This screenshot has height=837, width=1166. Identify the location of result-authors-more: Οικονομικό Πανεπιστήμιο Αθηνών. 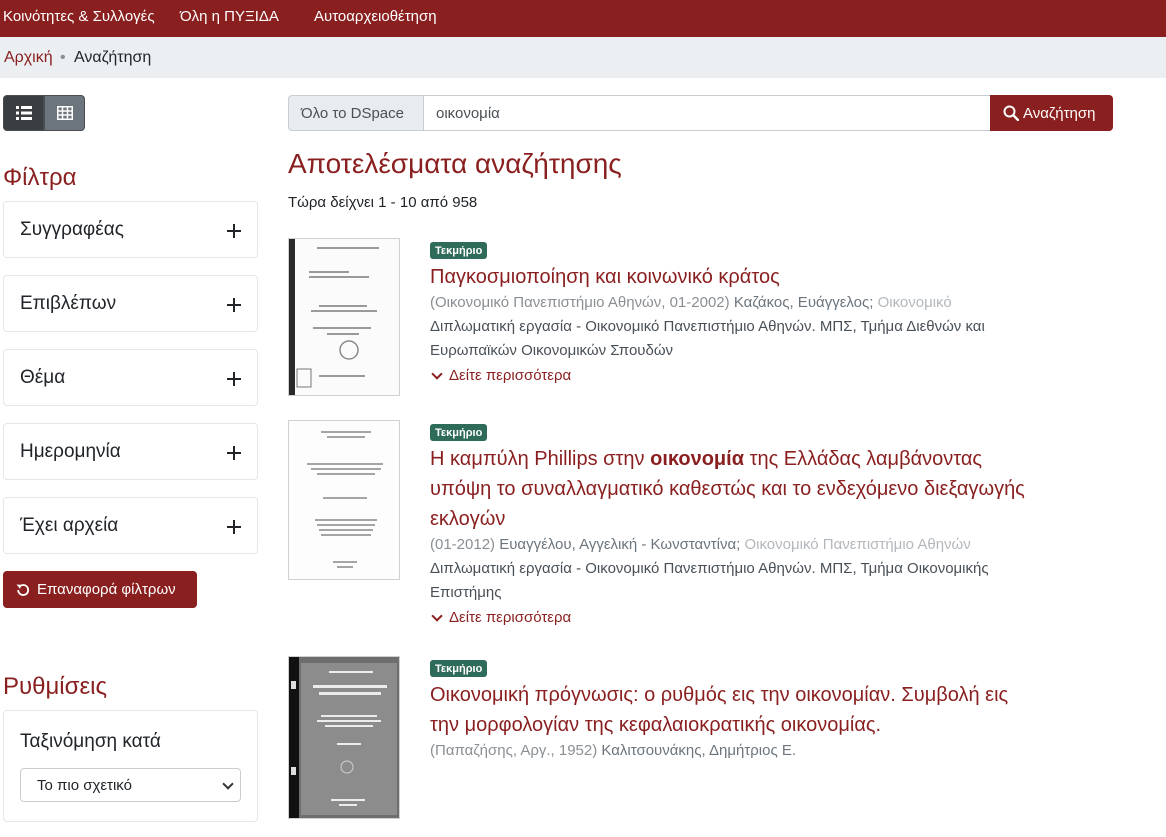
(857, 544).